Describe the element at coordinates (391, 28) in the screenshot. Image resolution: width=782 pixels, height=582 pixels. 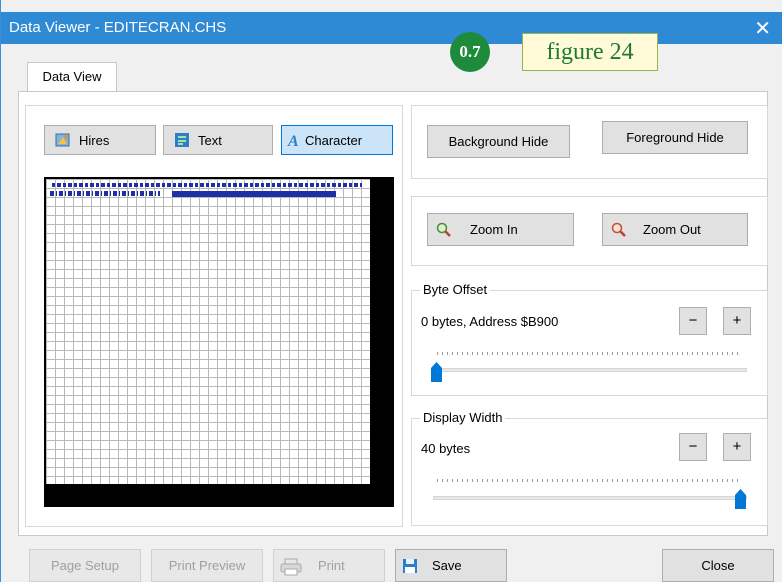
I see `title-bar: Data Viewer - EDITECRAN.CHS ✕` at that location.